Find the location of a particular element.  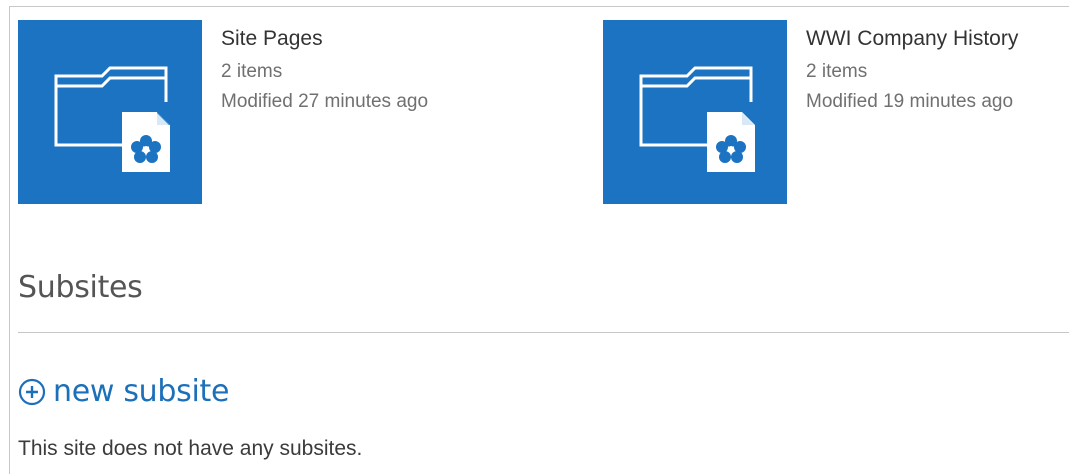

new-subsite-label: new subsite is located at coordinates (141, 391).